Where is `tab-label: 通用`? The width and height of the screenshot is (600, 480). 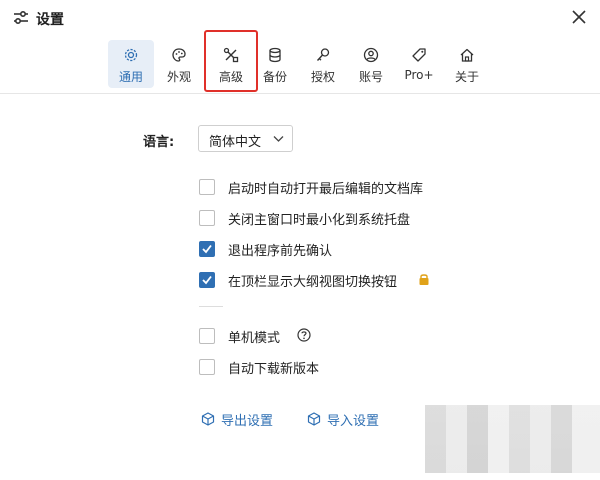
tab-label: 通用 is located at coordinates (130, 77).